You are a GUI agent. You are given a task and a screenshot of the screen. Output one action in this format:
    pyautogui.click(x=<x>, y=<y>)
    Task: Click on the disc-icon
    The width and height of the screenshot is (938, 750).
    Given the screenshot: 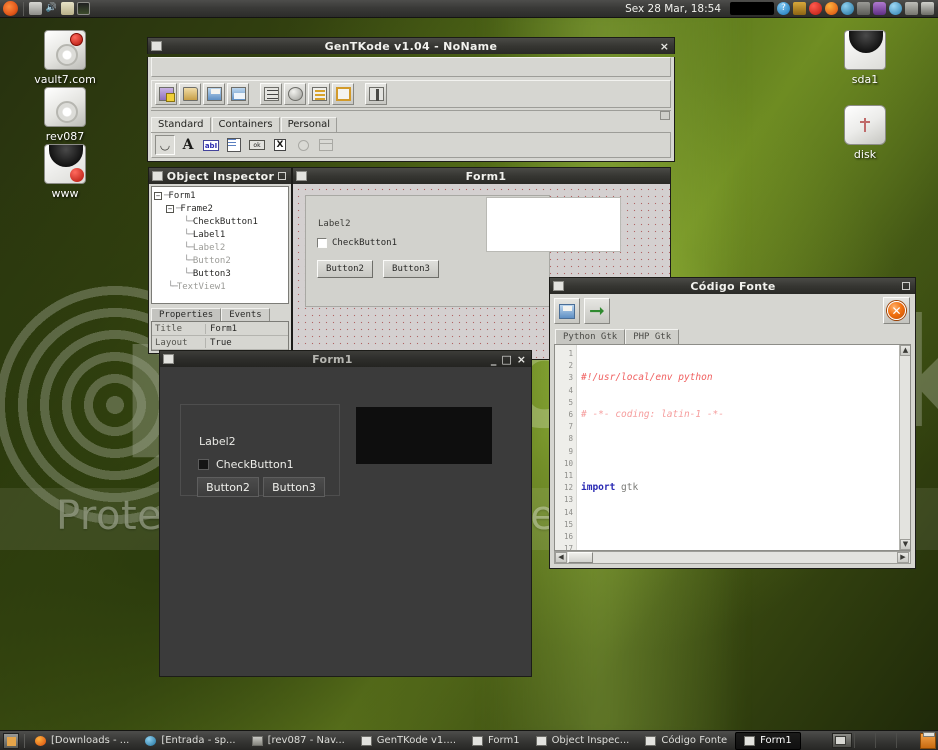 What is the action you would take?
    pyautogui.click(x=895, y=8)
    